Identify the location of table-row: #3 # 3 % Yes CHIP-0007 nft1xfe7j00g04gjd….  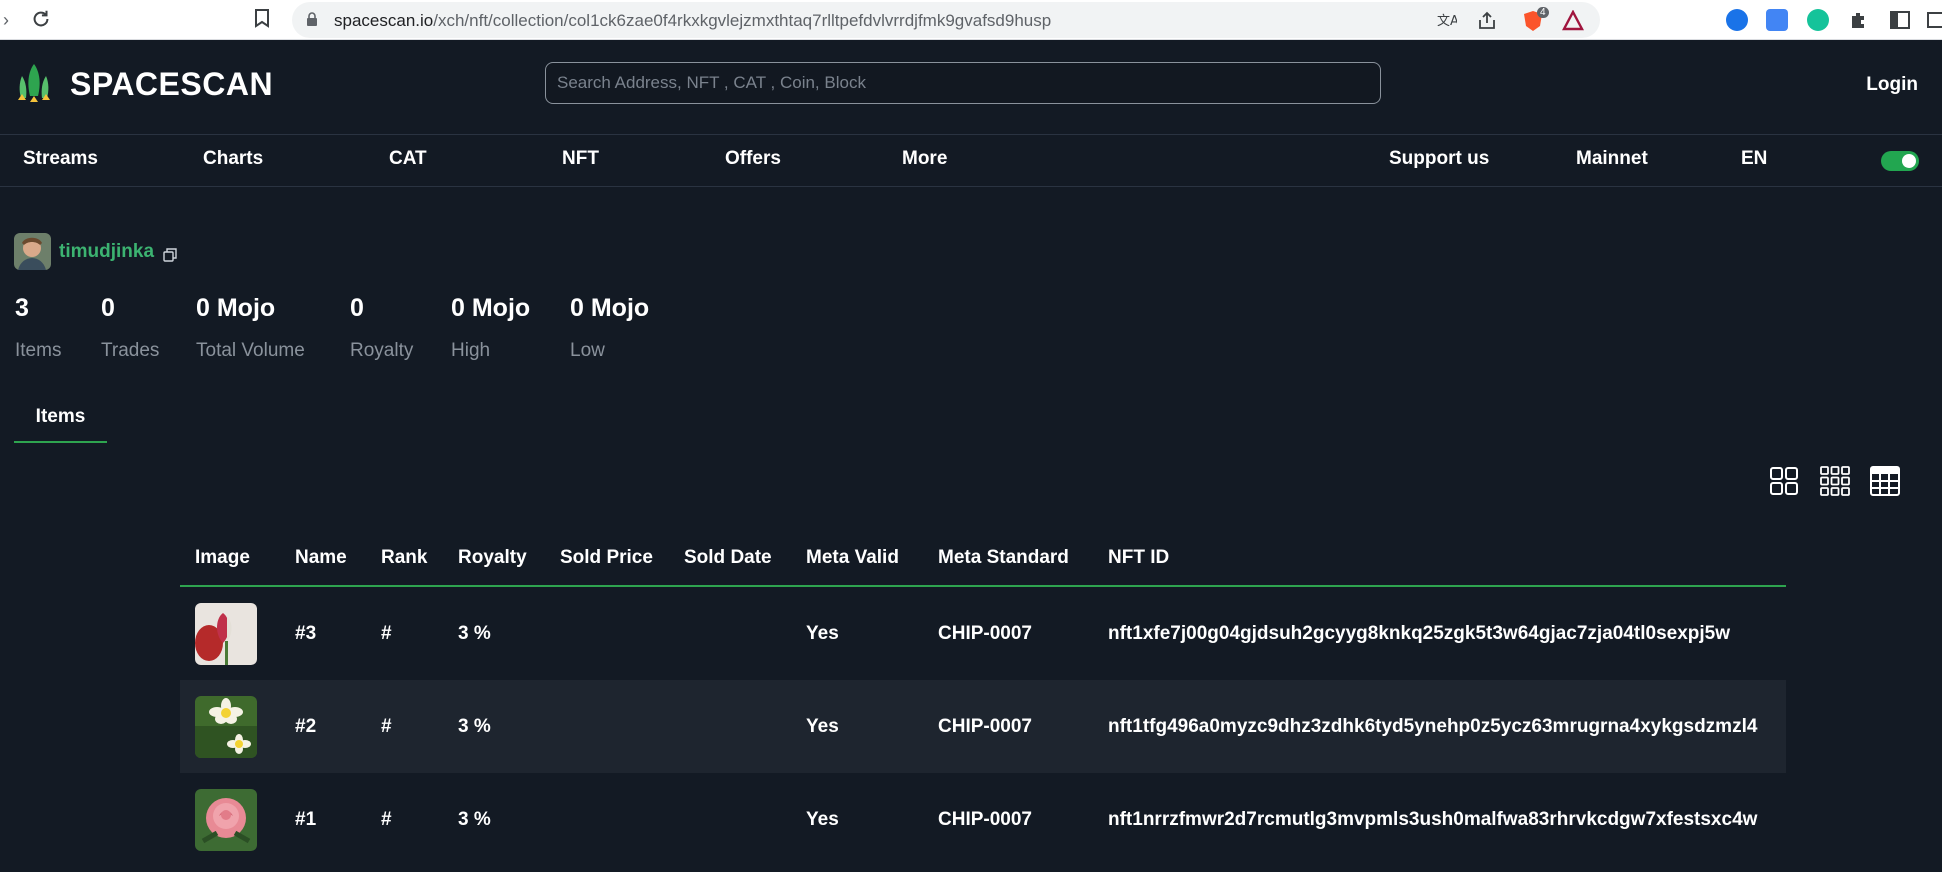
(983, 633).